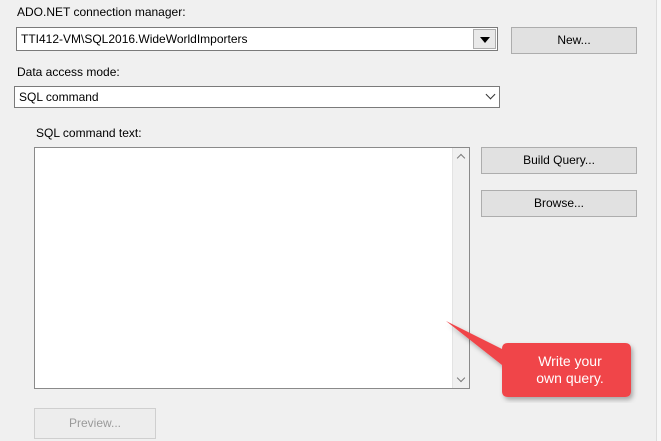 The width and height of the screenshot is (661, 441). I want to click on callout-annotation: Write your own query., so click(540, 360).